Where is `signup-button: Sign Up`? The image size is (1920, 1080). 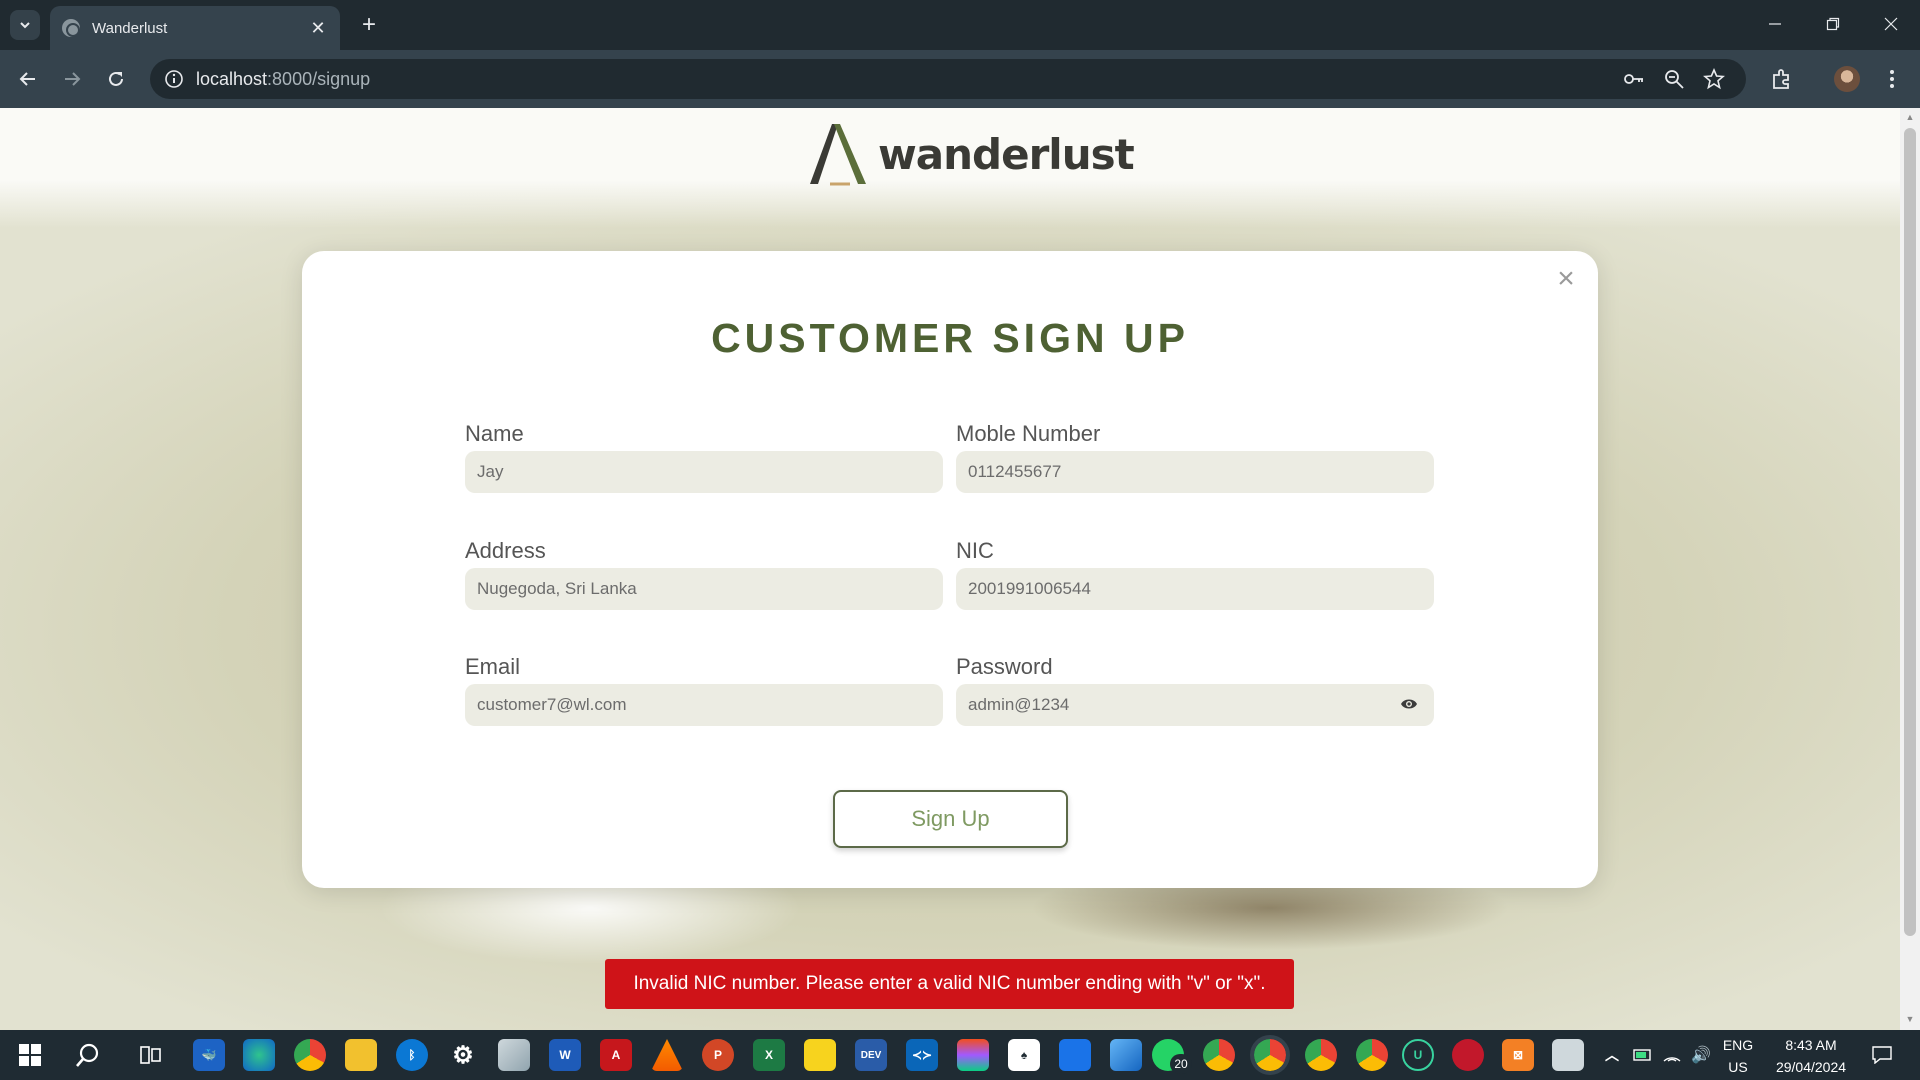
signup-button: Sign Up is located at coordinates (950, 819).